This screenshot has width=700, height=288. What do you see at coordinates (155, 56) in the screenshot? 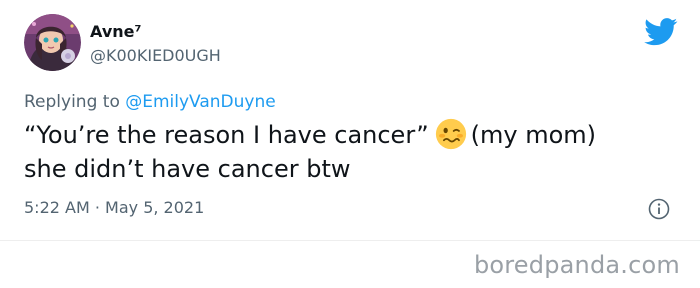
I see `user-handle: @K00KIED0UGH` at bounding box center [155, 56].